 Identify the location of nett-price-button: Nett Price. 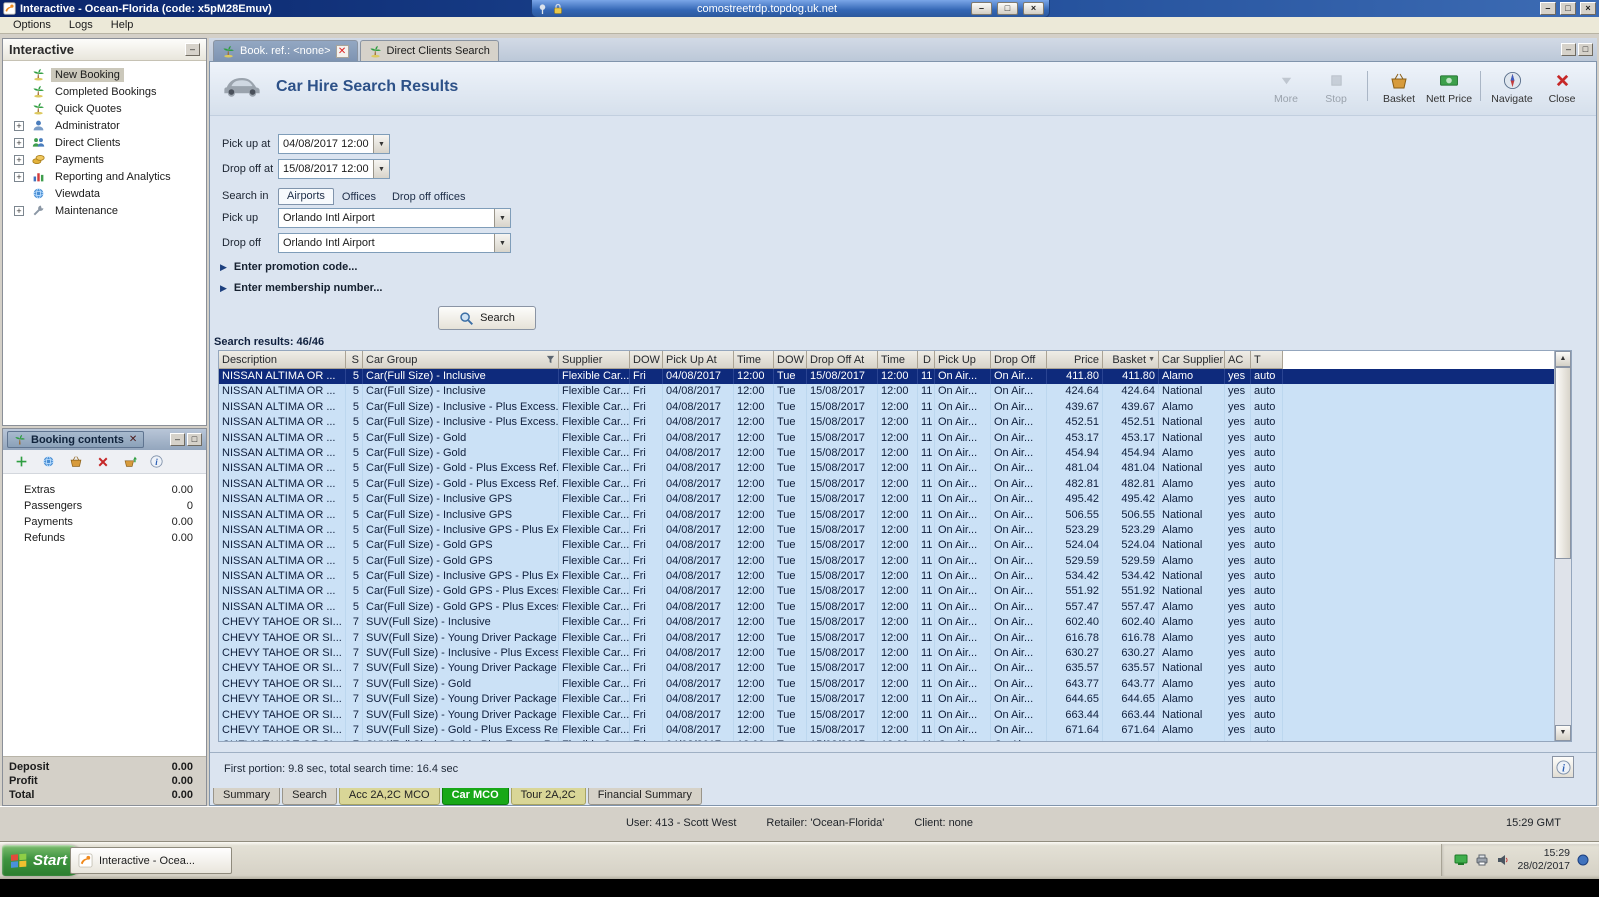
(1449, 86).